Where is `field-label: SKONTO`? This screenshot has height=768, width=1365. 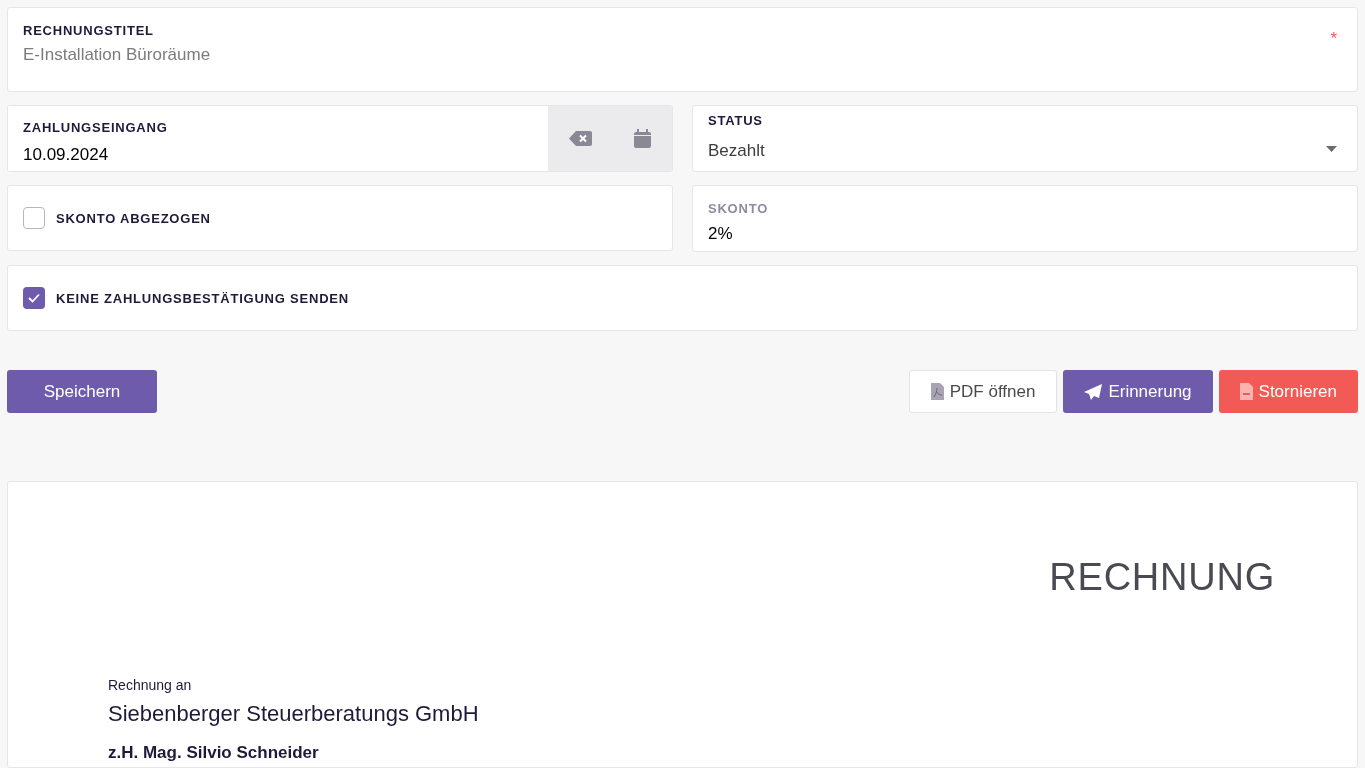
field-label: SKONTO is located at coordinates (738, 208).